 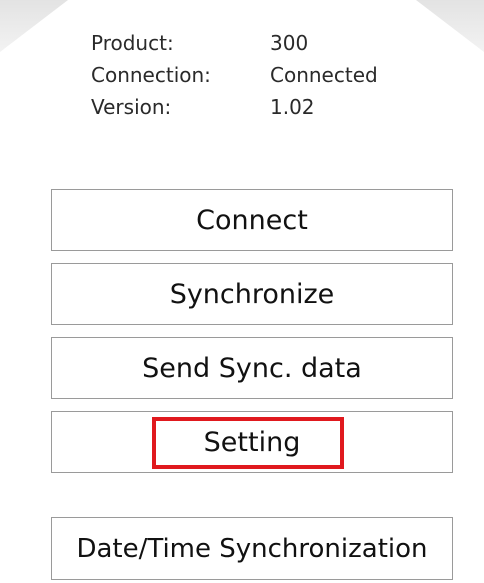 What do you see at coordinates (252, 294) in the screenshot?
I see `synchronize-button: Synchronize` at bounding box center [252, 294].